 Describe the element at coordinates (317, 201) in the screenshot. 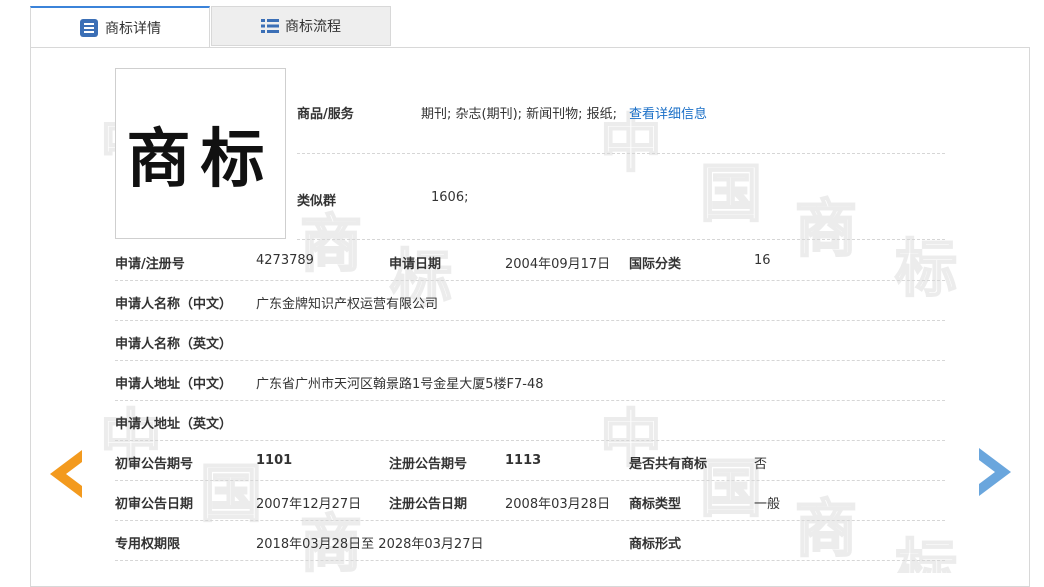

I see `similar-group-label: 类似群` at that location.